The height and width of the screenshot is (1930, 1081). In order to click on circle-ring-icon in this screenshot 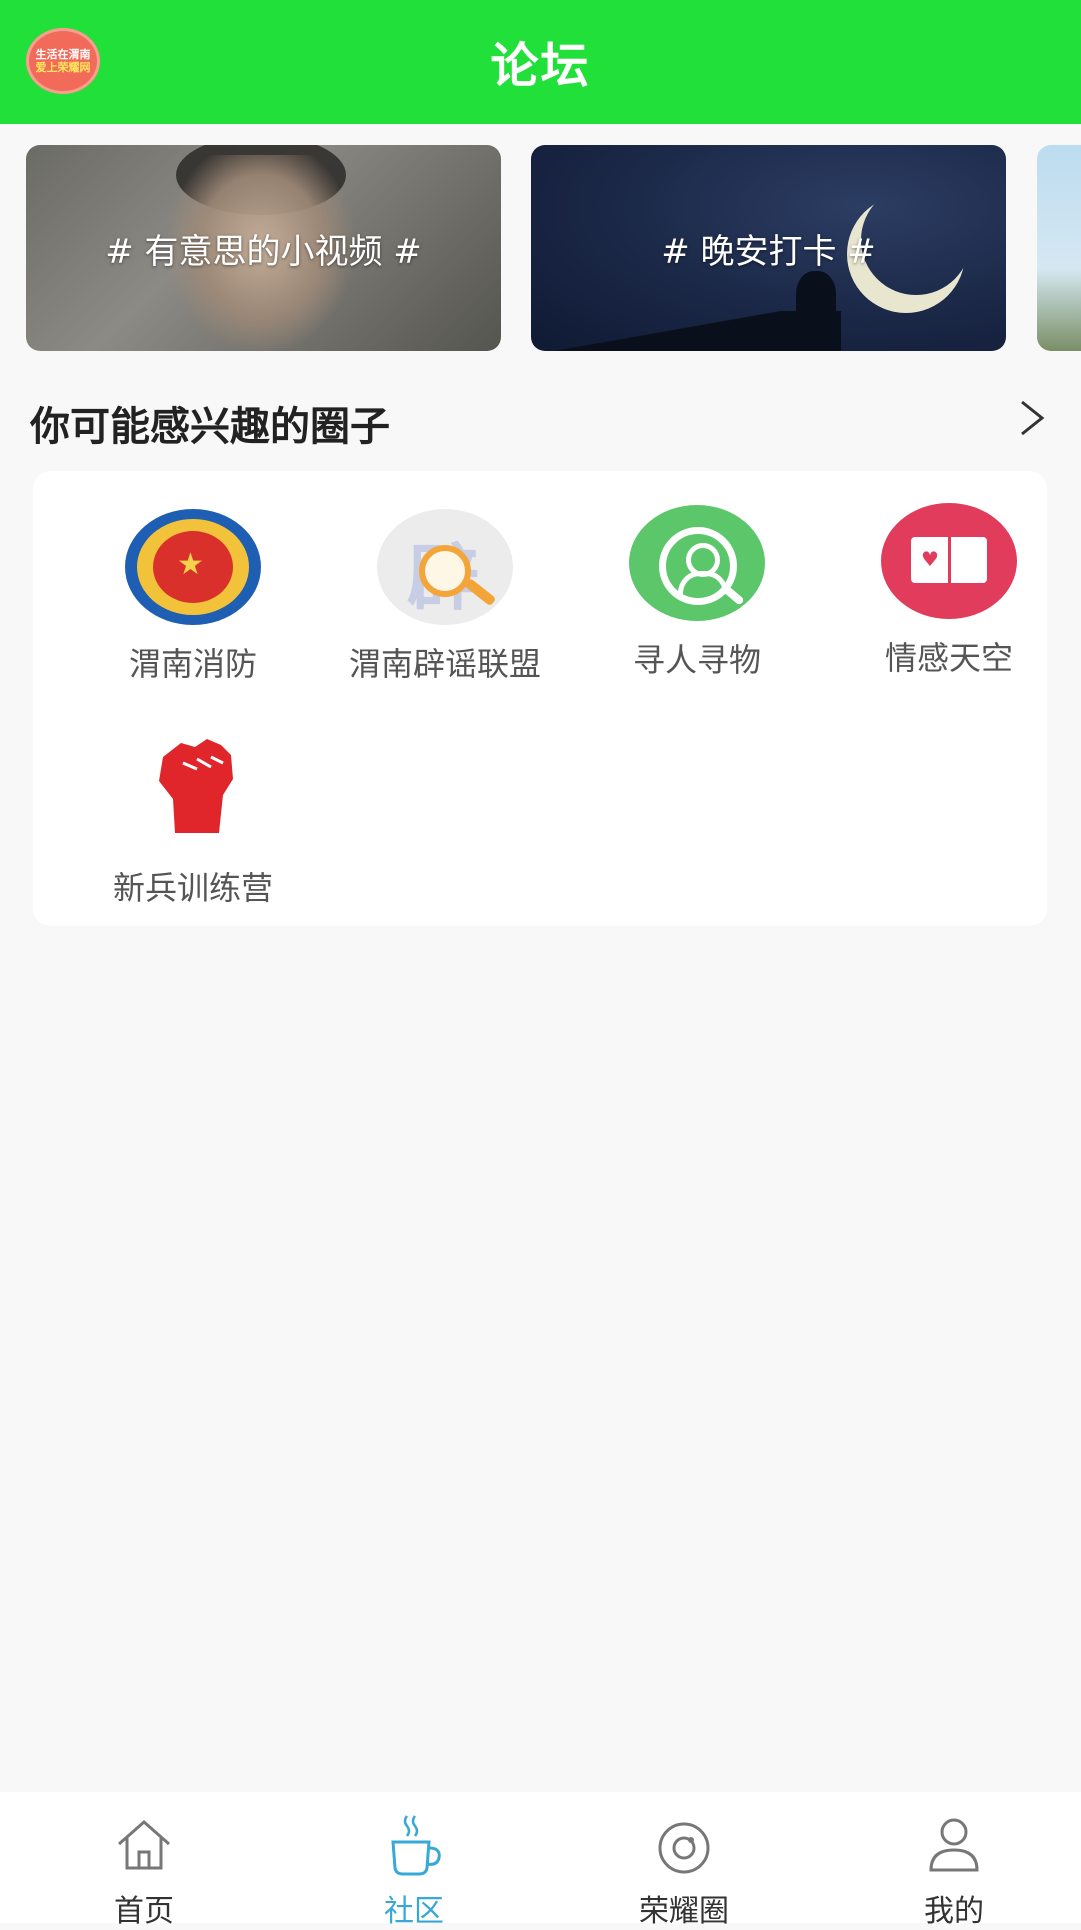, I will do `click(684, 1848)`.